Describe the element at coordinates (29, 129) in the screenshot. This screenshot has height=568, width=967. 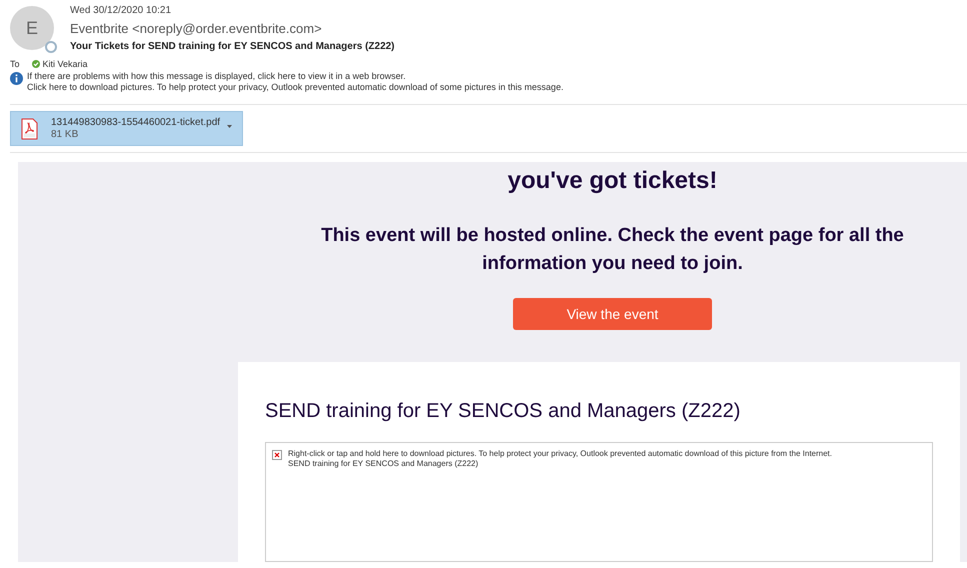
I see `pdf-icon` at that location.